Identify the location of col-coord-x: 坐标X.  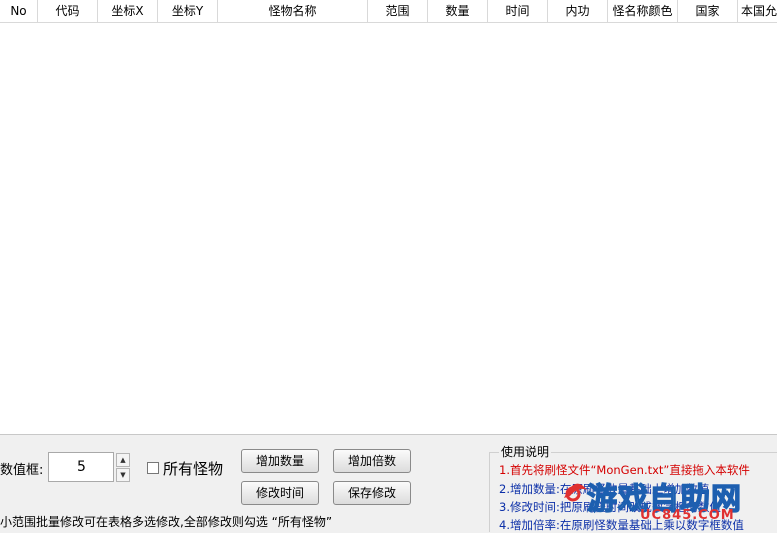
(128, 11).